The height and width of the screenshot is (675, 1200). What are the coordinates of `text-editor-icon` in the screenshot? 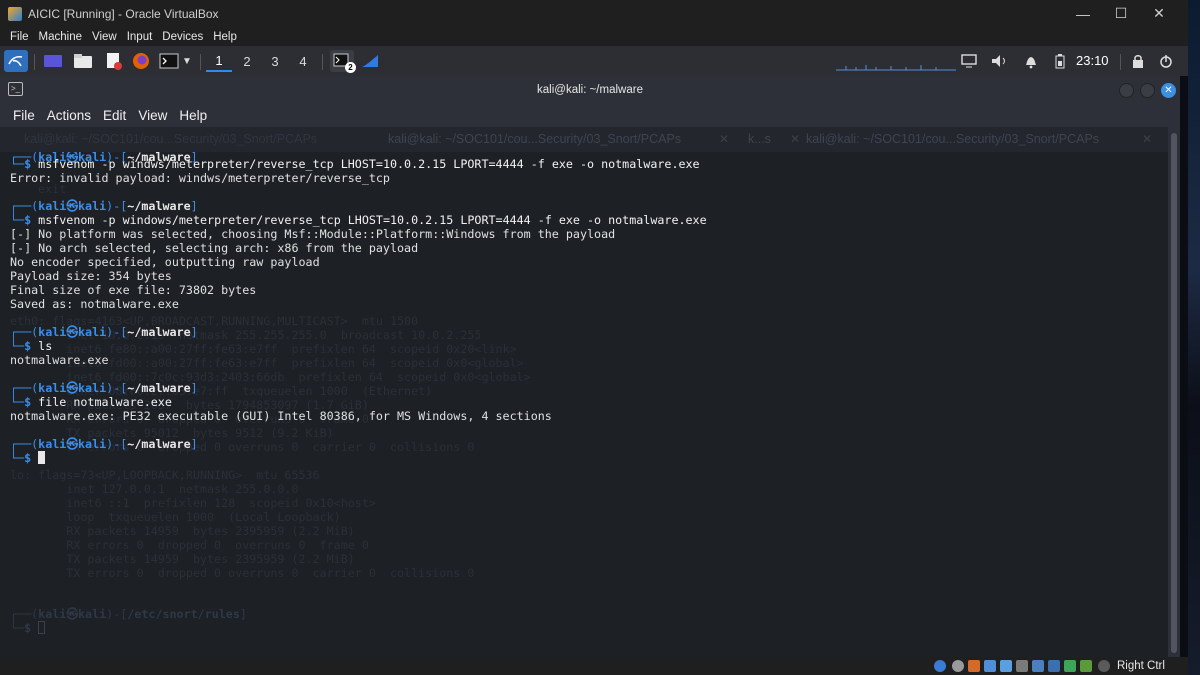 It's located at (113, 61).